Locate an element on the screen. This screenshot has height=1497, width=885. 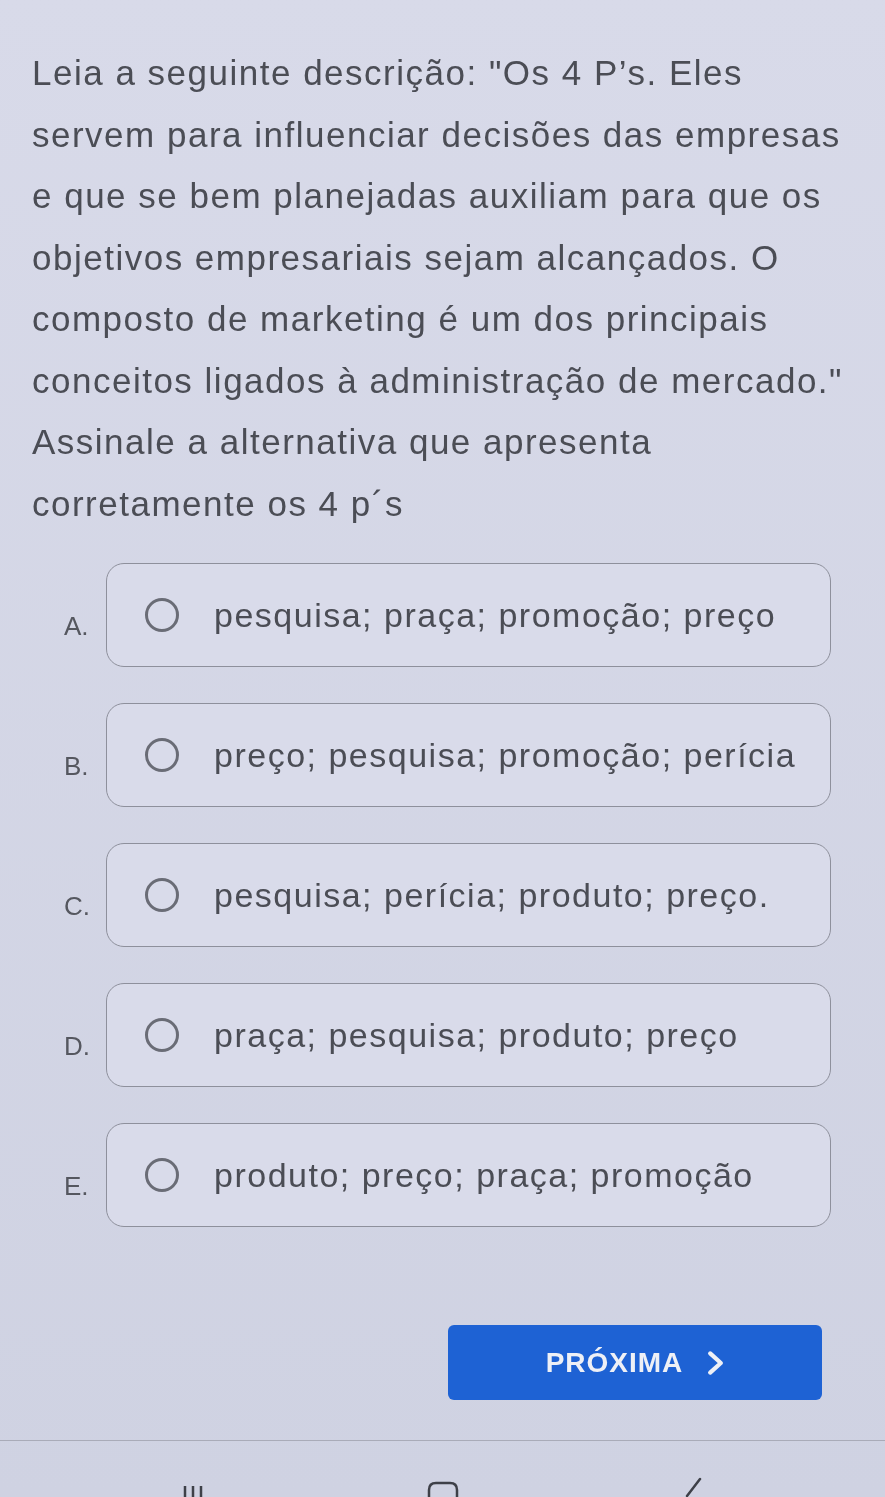
next-button: PRÓXIMA is located at coordinates (635, 1362).